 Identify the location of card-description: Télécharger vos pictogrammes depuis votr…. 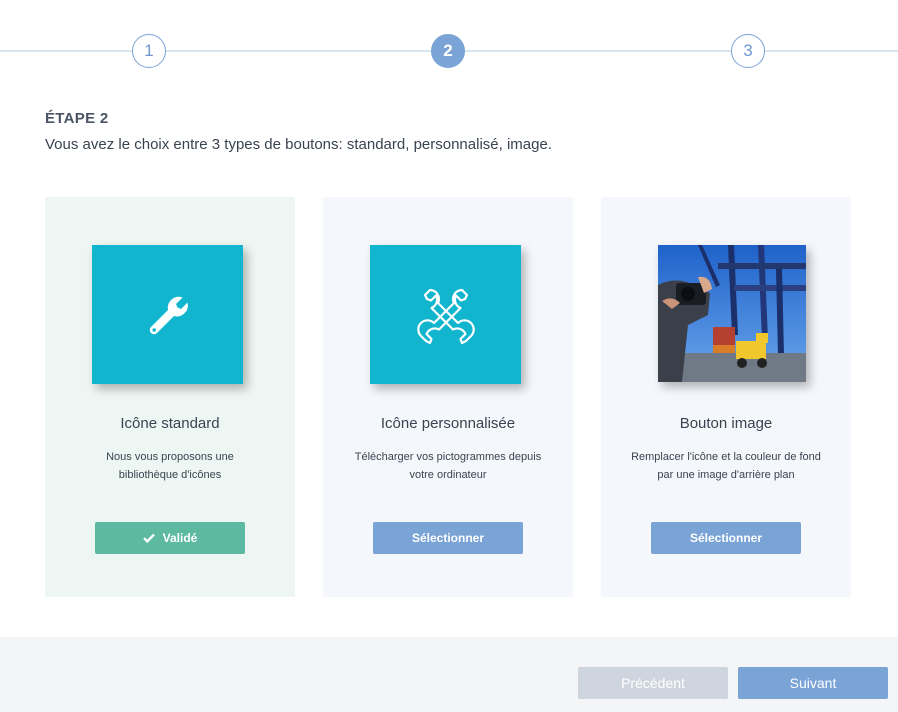
(448, 466).